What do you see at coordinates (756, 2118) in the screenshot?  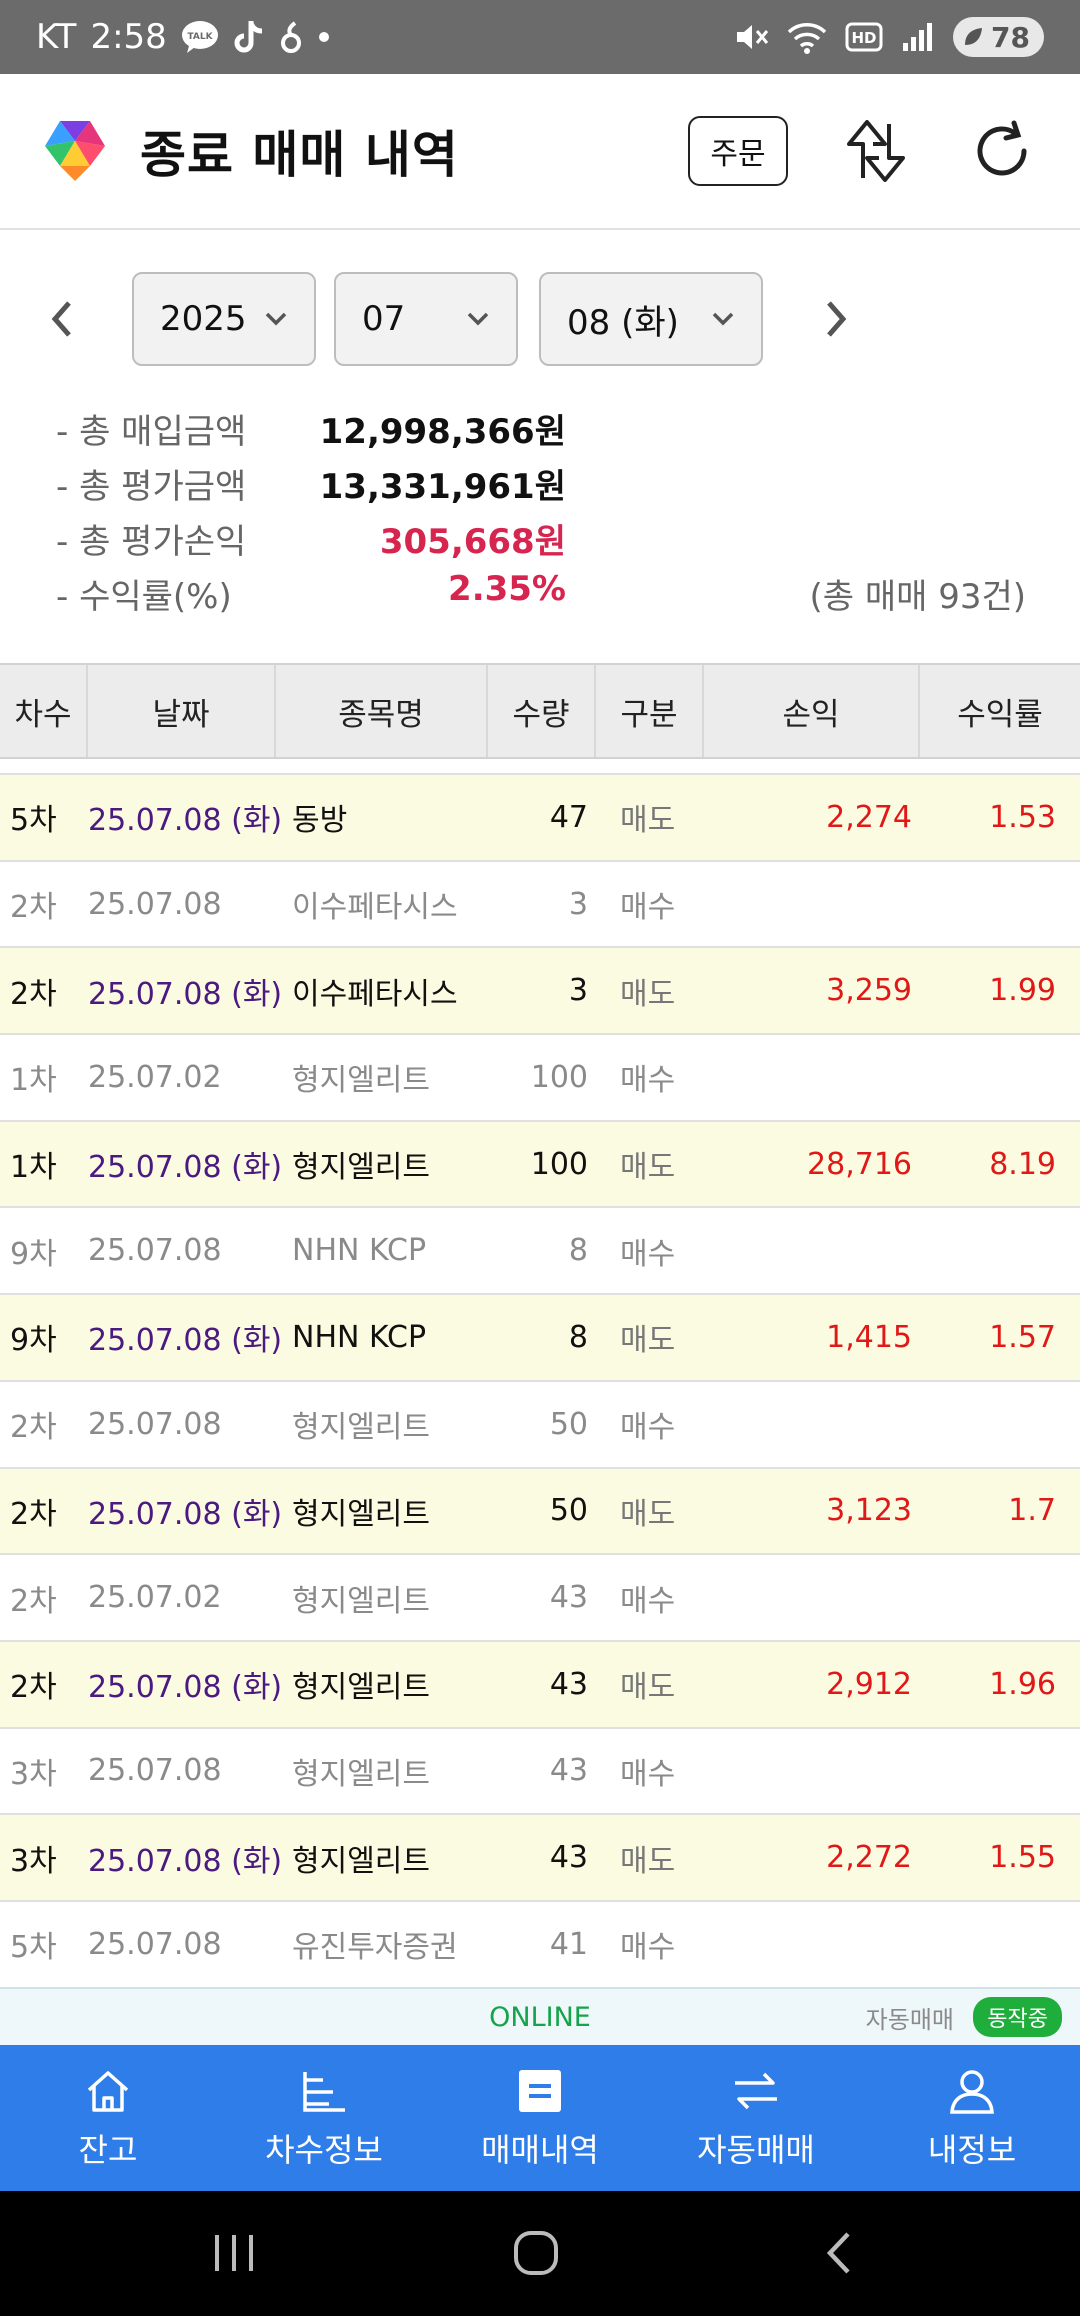 I see `nav-item-auto-trade: 자동매매` at bounding box center [756, 2118].